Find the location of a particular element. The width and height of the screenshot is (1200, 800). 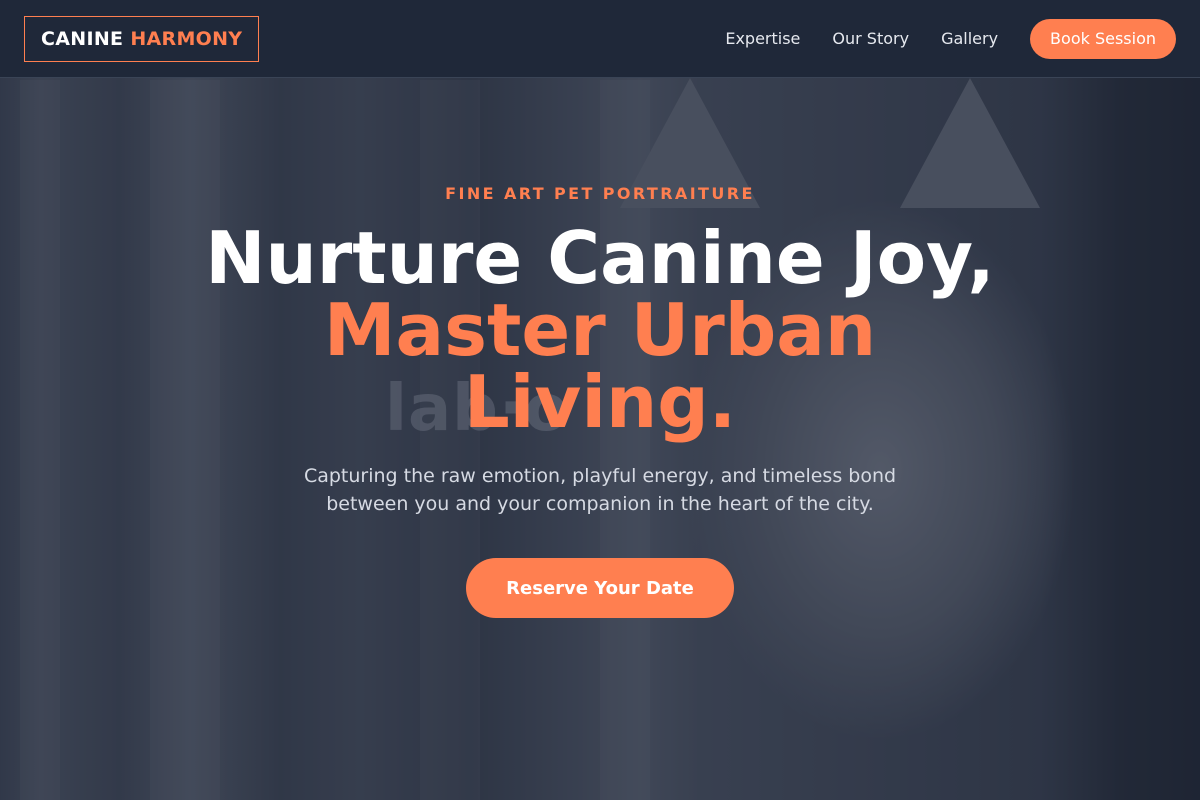

nav-link-gallery: Gallery is located at coordinates (969, 38).